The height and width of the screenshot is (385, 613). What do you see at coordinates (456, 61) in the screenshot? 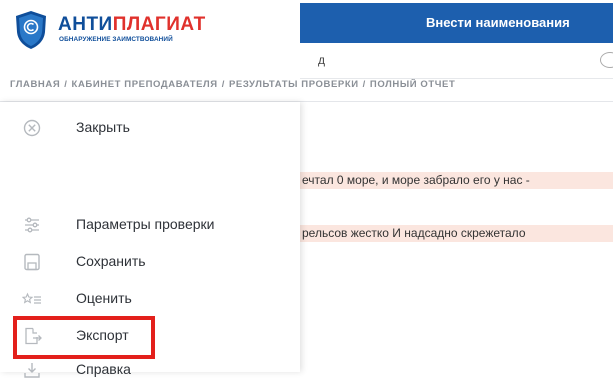
I see `report-subheader` at bounding box center [456, 61].